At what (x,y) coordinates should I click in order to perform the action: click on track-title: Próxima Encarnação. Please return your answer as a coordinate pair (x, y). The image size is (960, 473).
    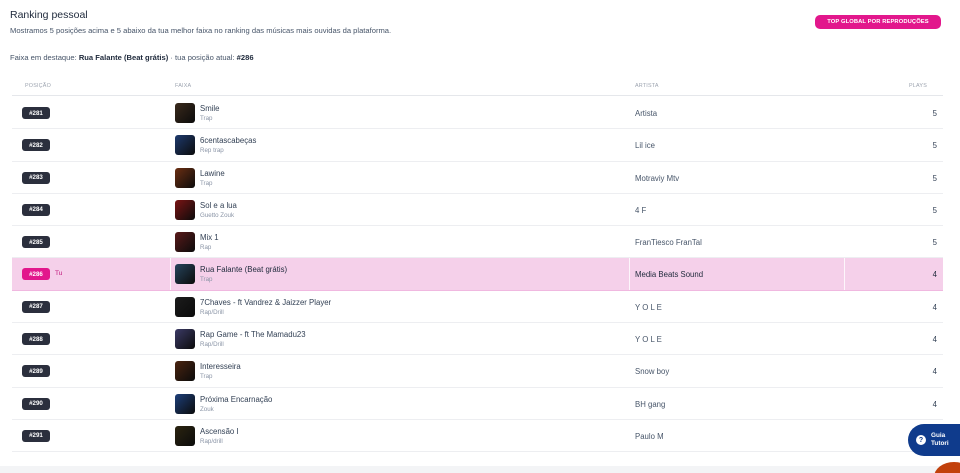
    Looking at the image, I should click on (236, 399).